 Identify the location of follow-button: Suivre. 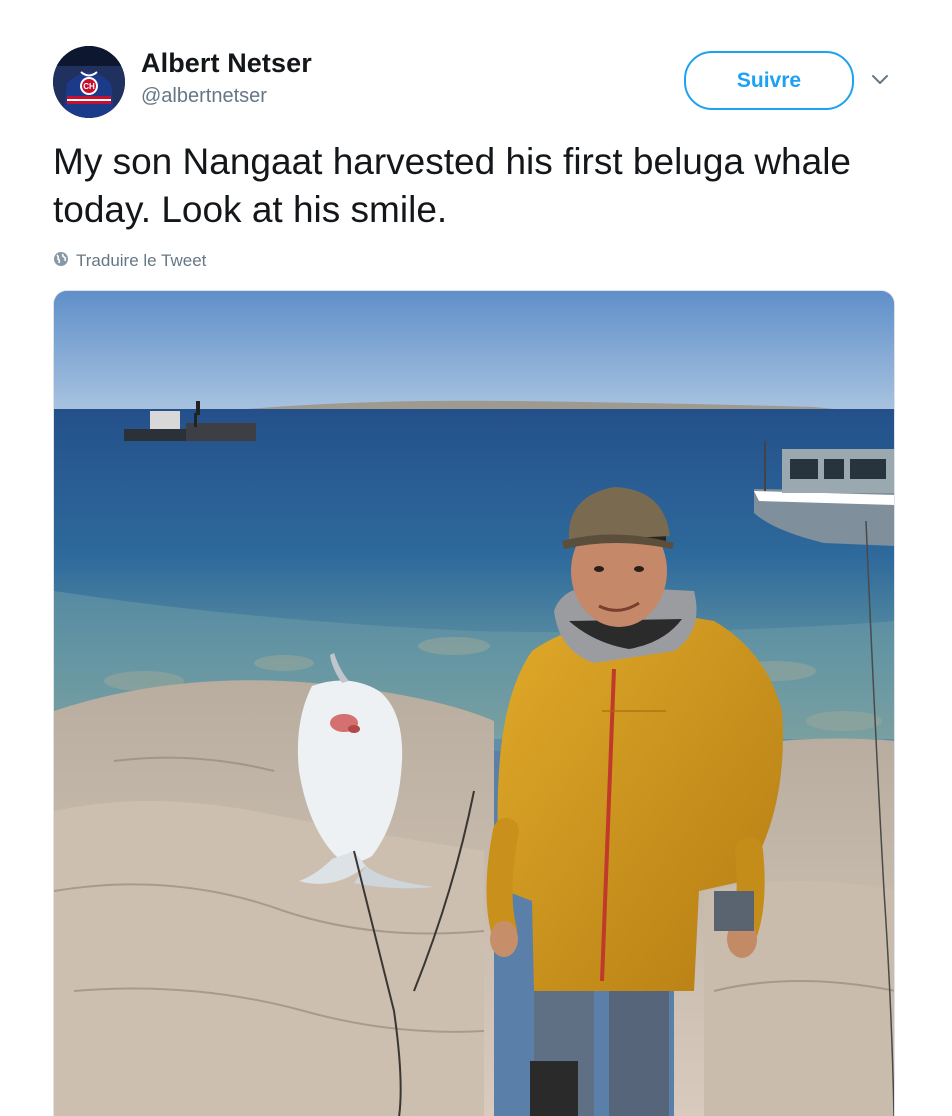
(769, 80).